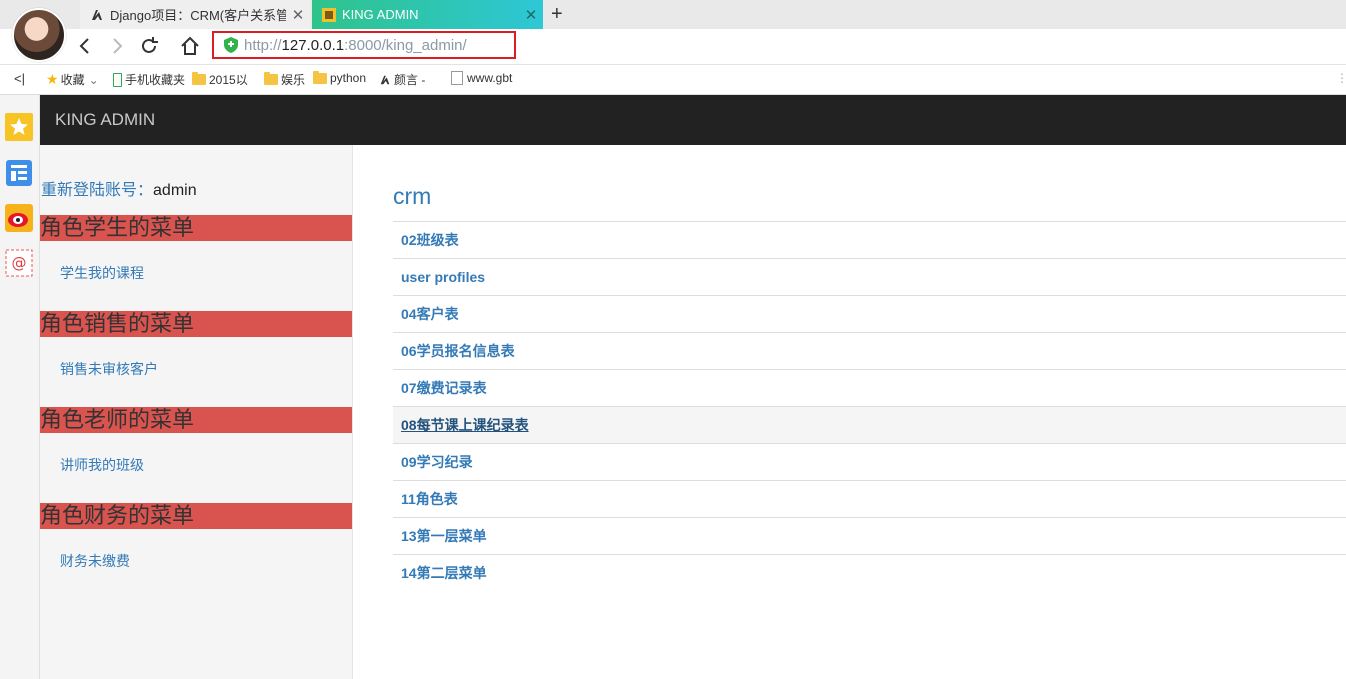 This screenshot has width=1346, height=679. I want to click on bookmark-label: www.gbt, so click(490, 78).